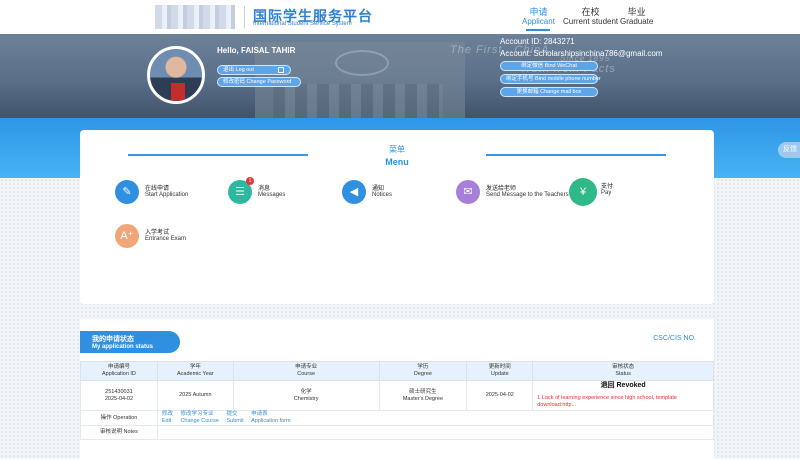 Image resolution: width=800 pixels, height=459 pixels. Describe the element at coordinates (674, 338) in the screenshot. I see `csc-cis-number: CSC/CIS NO.` at that location.